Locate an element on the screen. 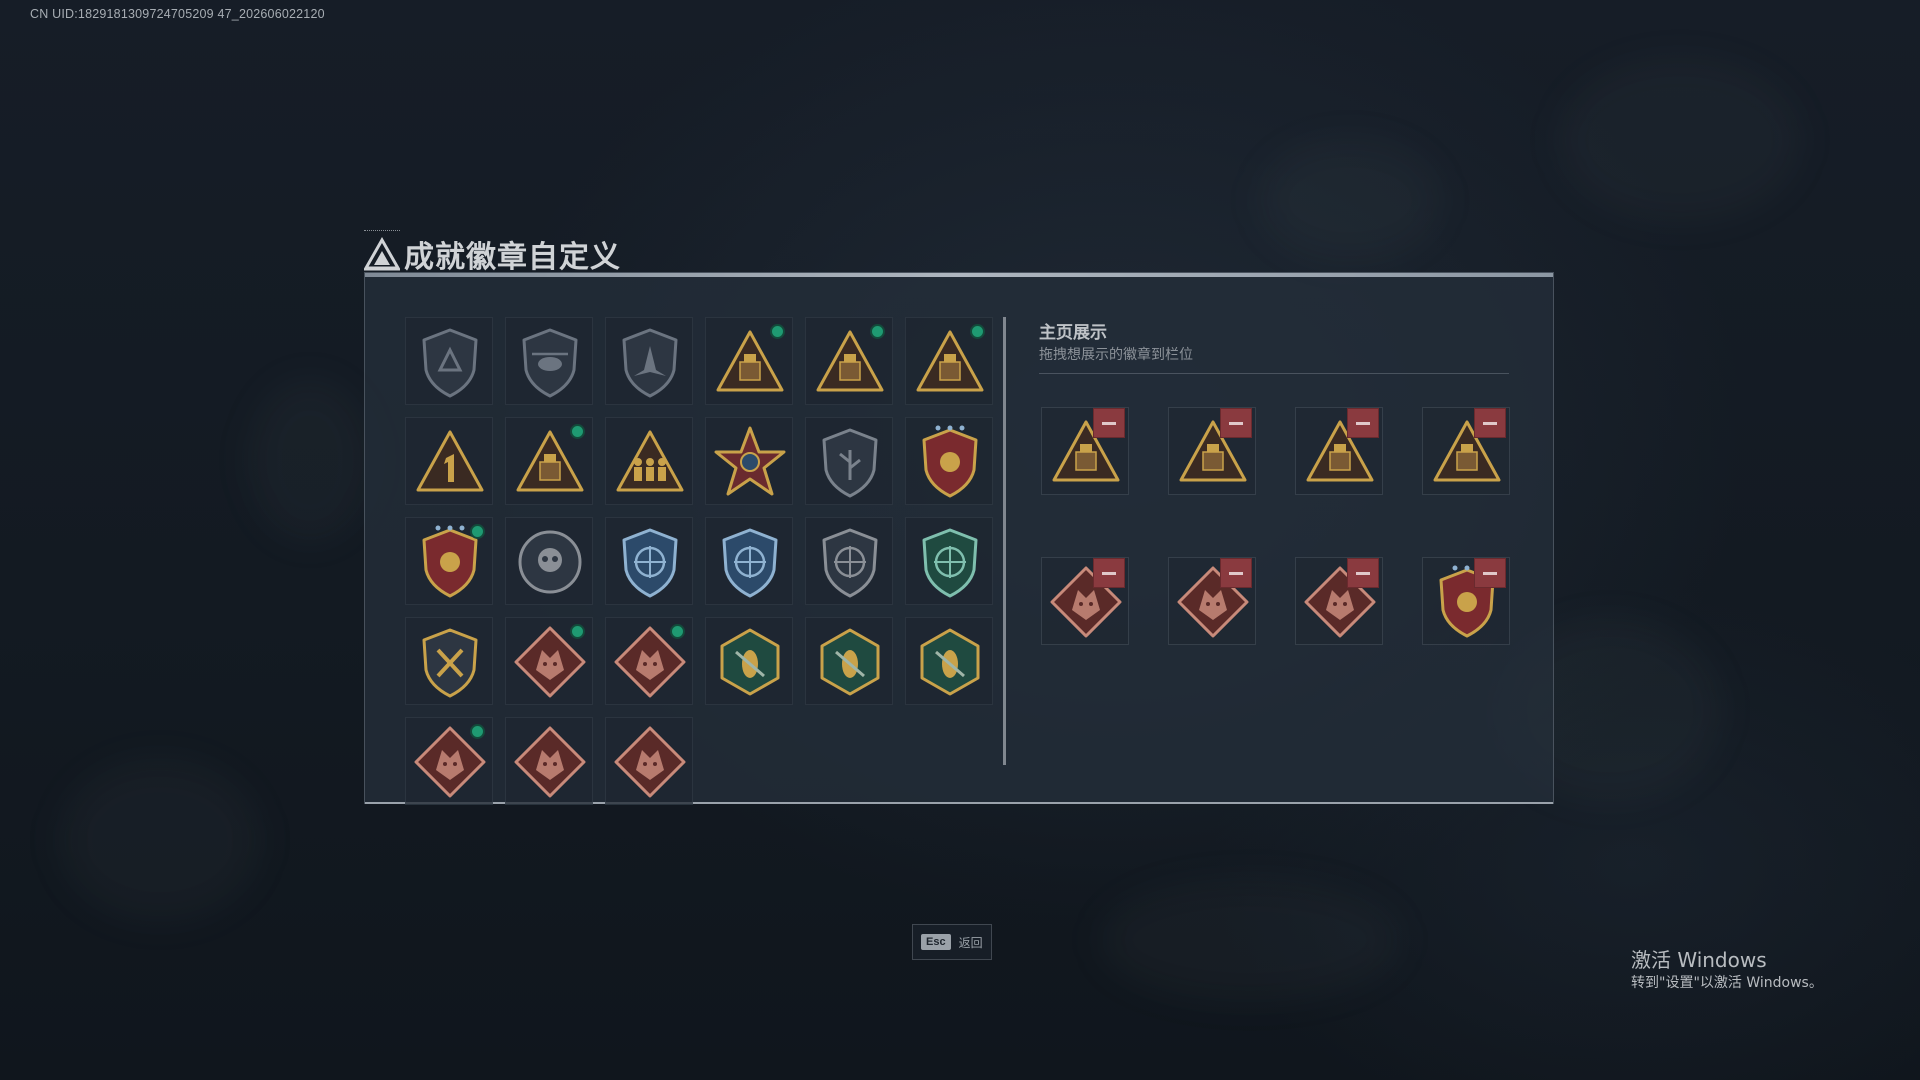 Image resolution: width=1920 pixels, height=1080 pixels. triangle-emblem-icon is located at coordinates (382, 254).